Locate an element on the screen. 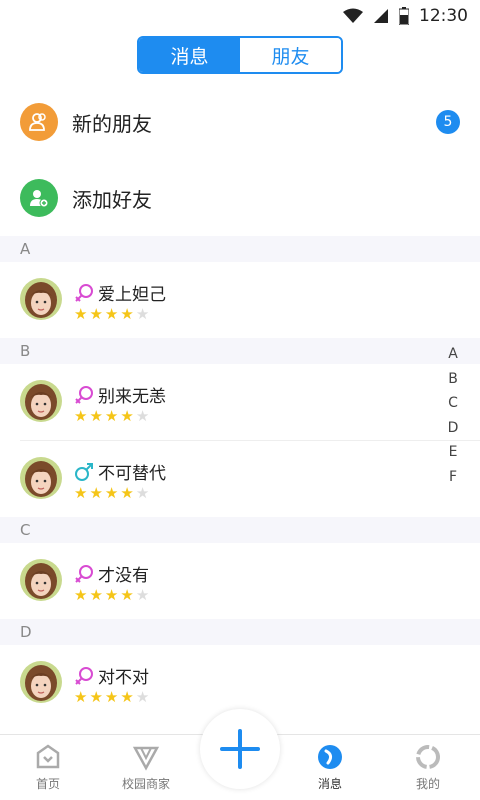 This screenshot has width=480, height=800. contact-name: 爱上妲己 is located at coordinates (132, 295).